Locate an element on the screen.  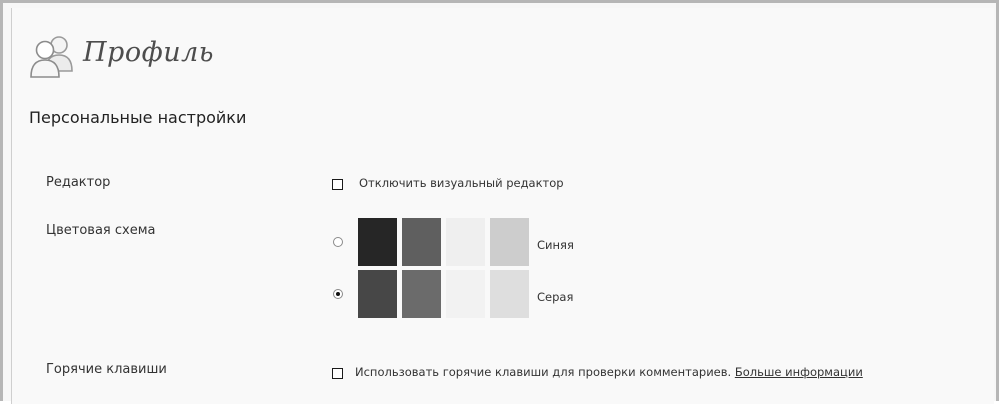
section-title: Персональные настройки is located at coordinates (138, 117).